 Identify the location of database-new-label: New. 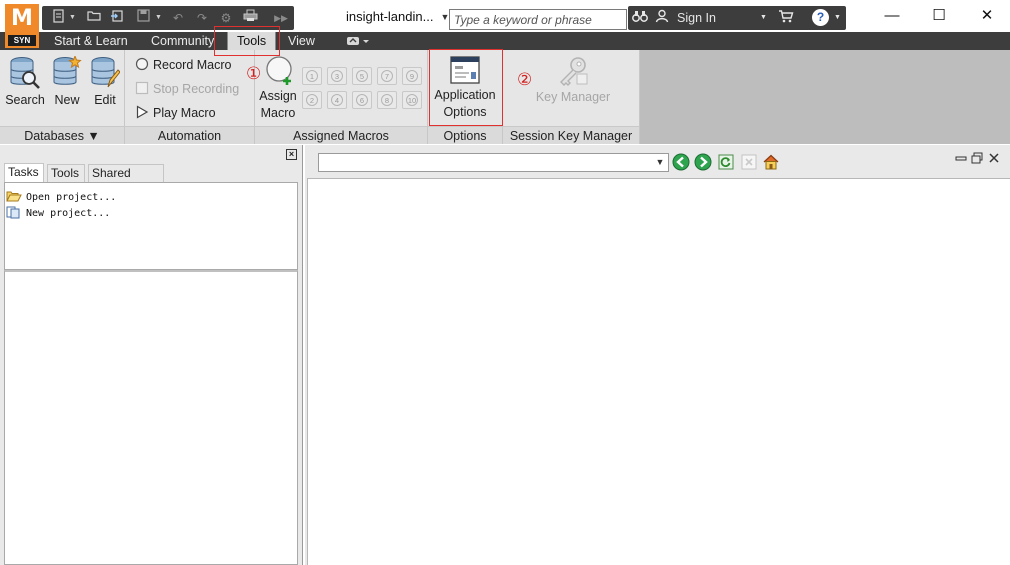
(67, 100).